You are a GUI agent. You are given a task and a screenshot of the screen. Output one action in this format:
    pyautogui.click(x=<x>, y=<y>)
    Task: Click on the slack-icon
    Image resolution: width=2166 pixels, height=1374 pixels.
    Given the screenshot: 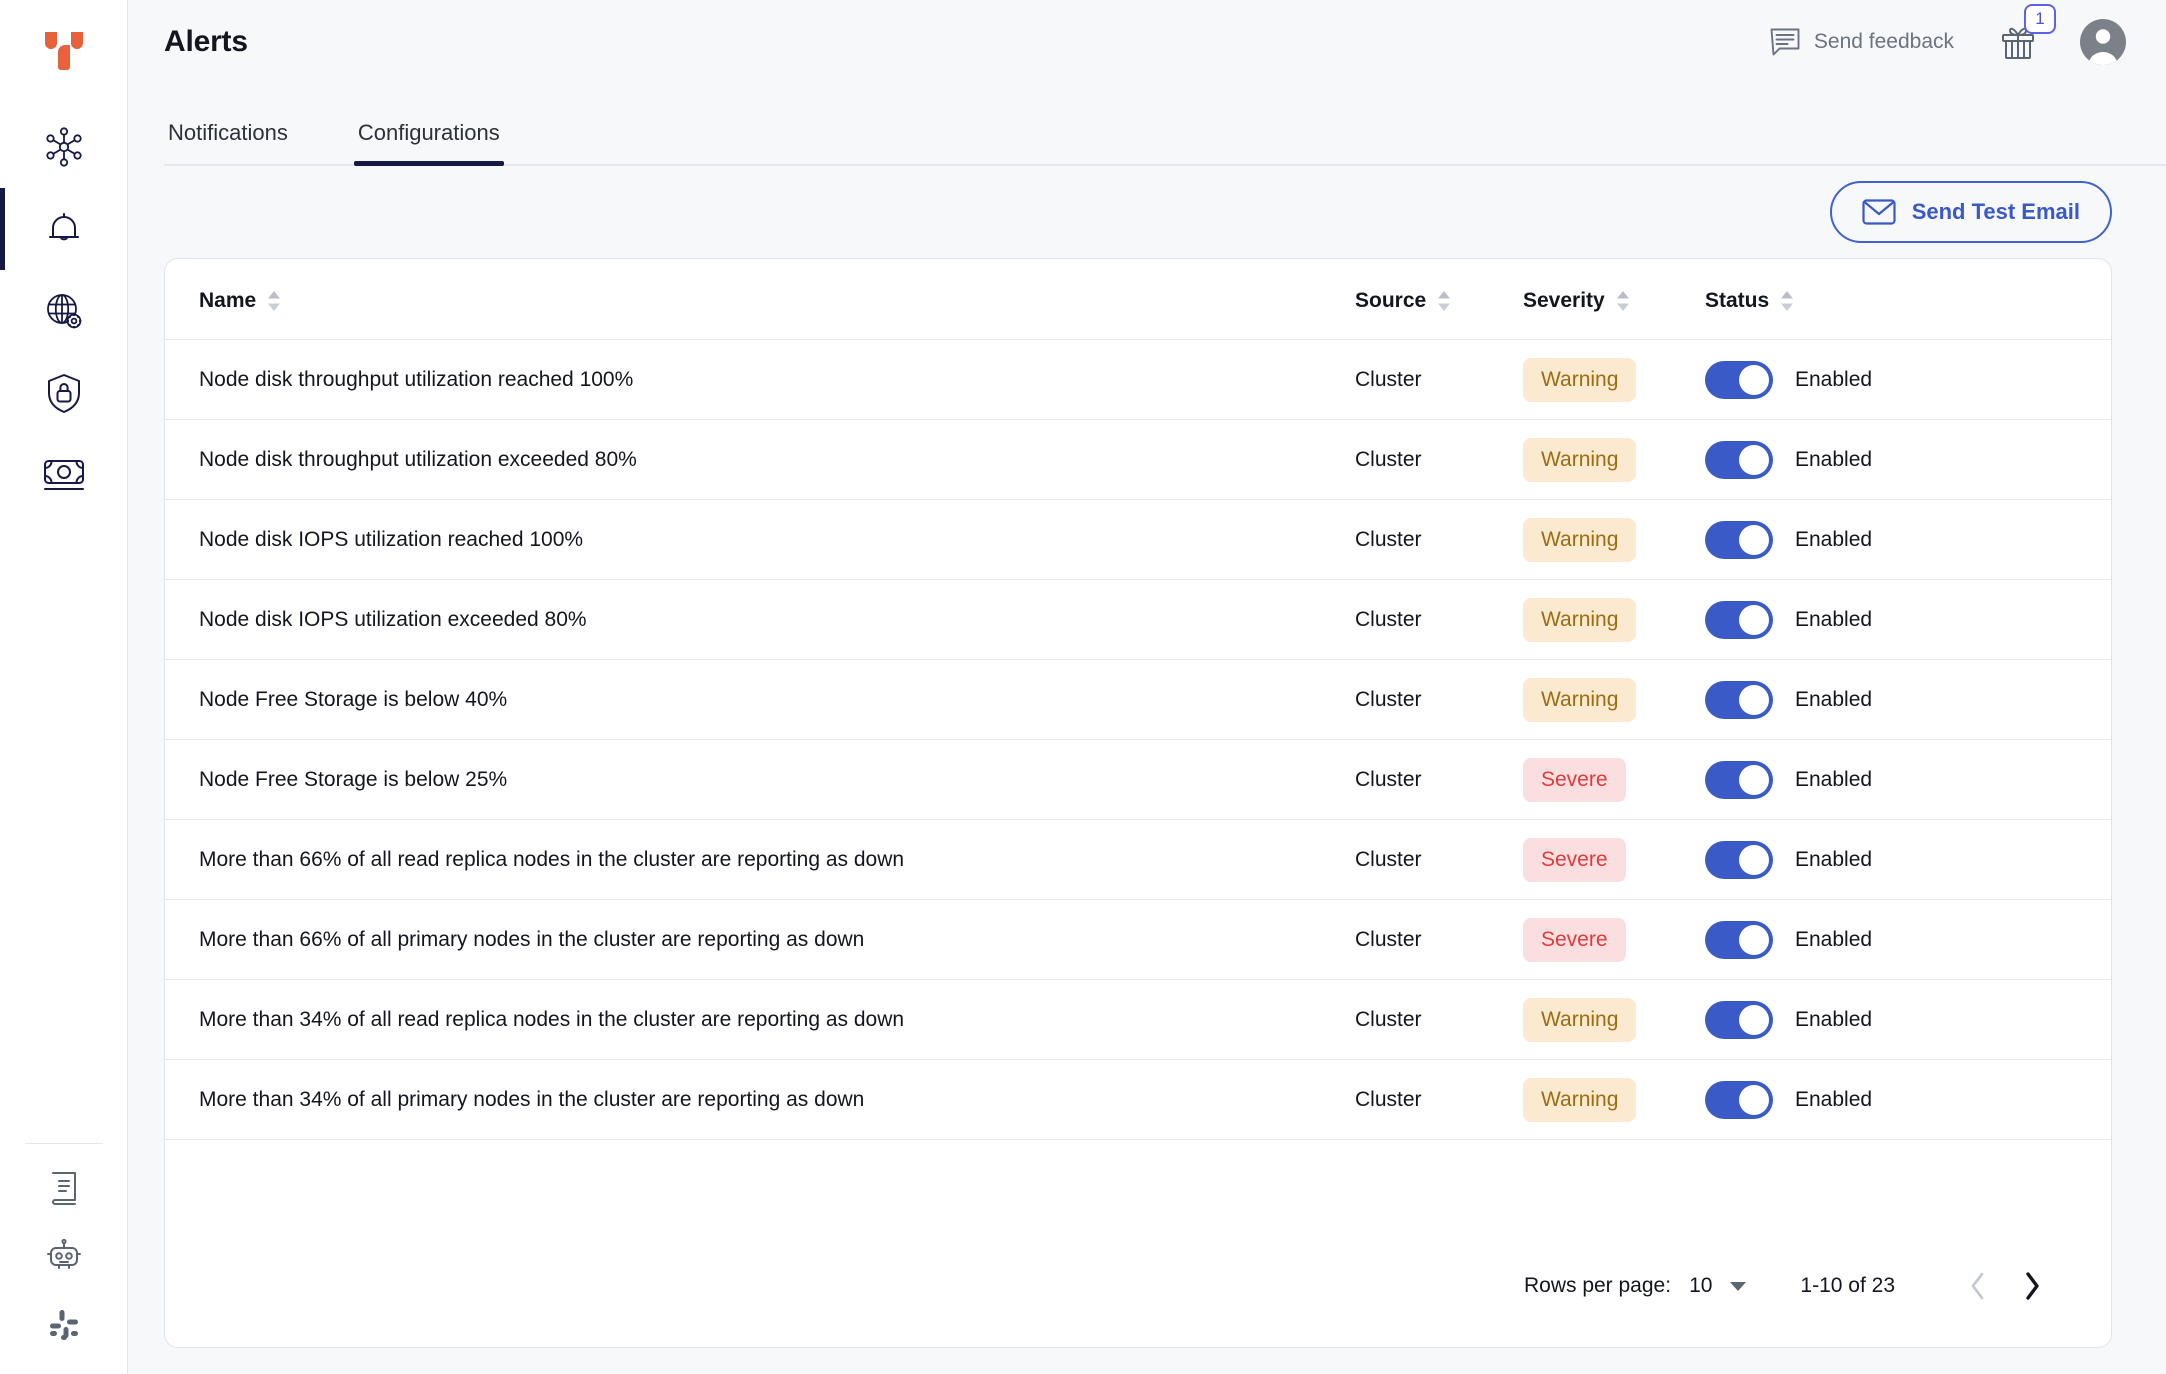 What is the action you would take?
    pyautogui.click(x=63, y=1325)
    